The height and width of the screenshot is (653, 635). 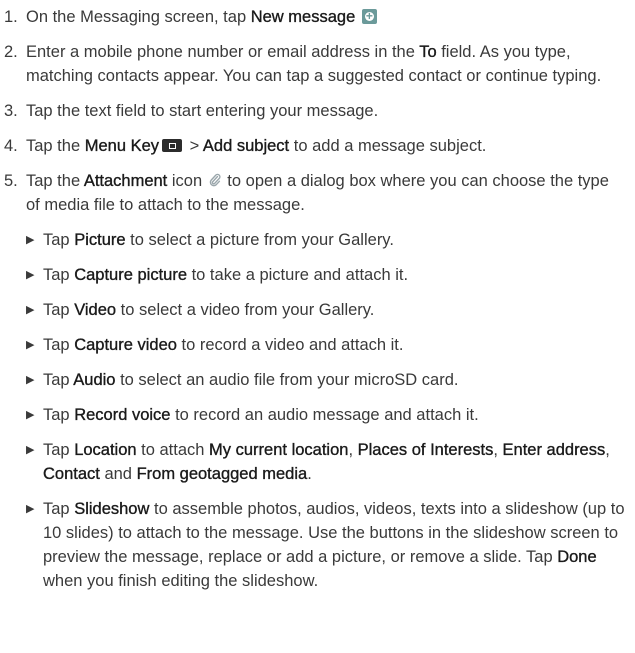 What do you see at coordinates (100, 240) in the screenshot?
I see `picture-label: Picture` at bounding box center [100, 240].